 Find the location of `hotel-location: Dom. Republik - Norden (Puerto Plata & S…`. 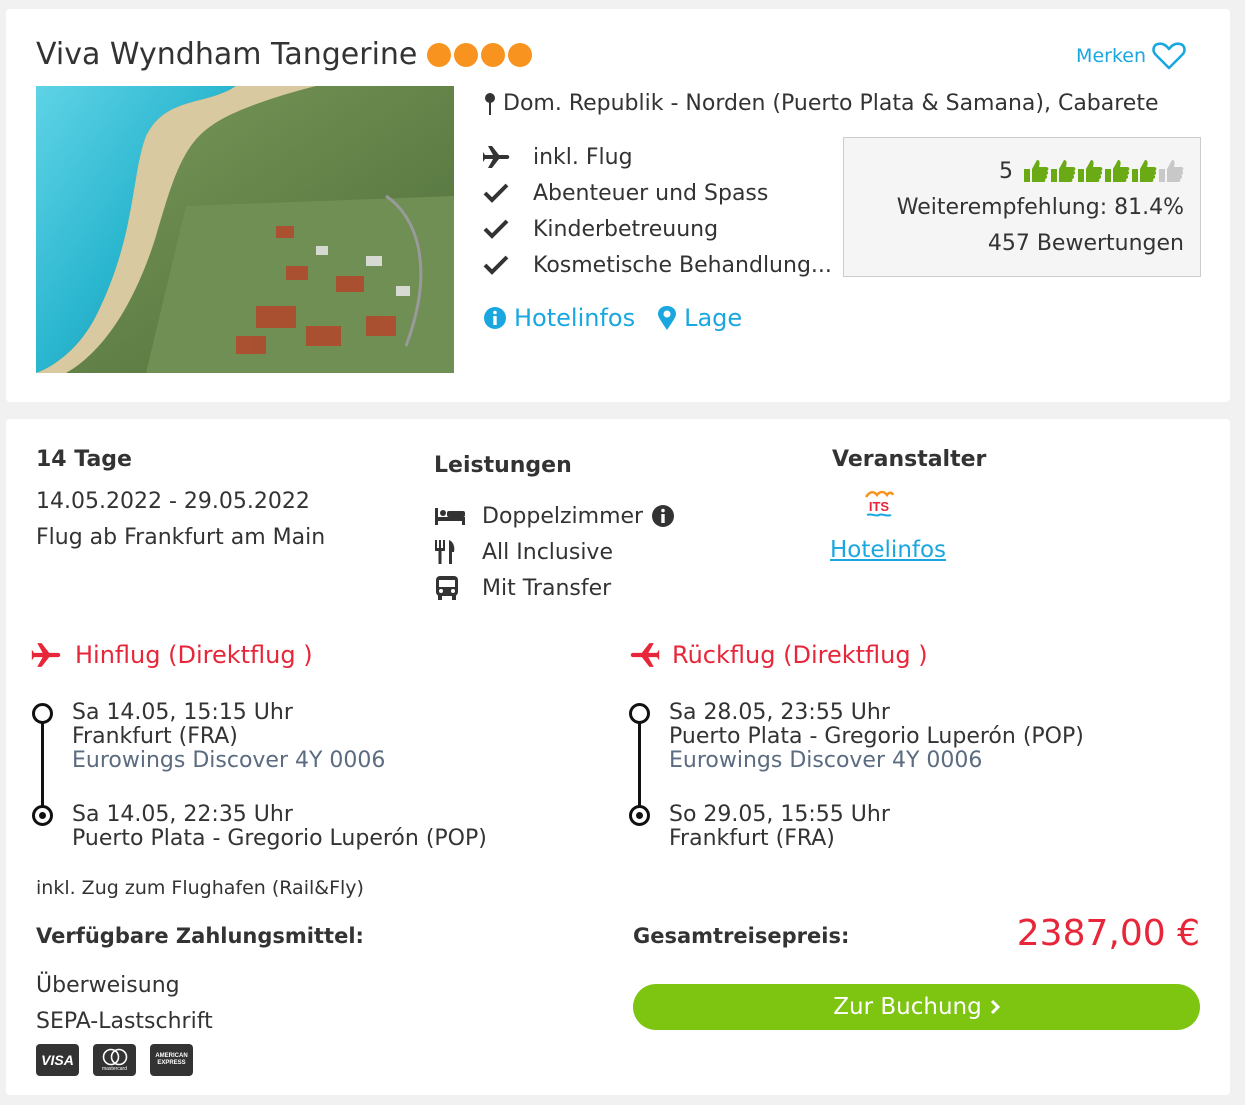

hotel-location: Dom. Republik - Norden (Puerto Plata & S… is located at coordinates (821, 103).